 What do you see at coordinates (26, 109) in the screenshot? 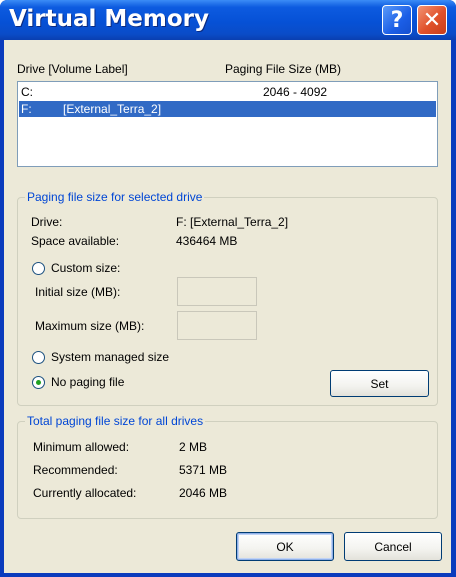
I see `drive-row-letter: F:` at bounding box center [26, 109].